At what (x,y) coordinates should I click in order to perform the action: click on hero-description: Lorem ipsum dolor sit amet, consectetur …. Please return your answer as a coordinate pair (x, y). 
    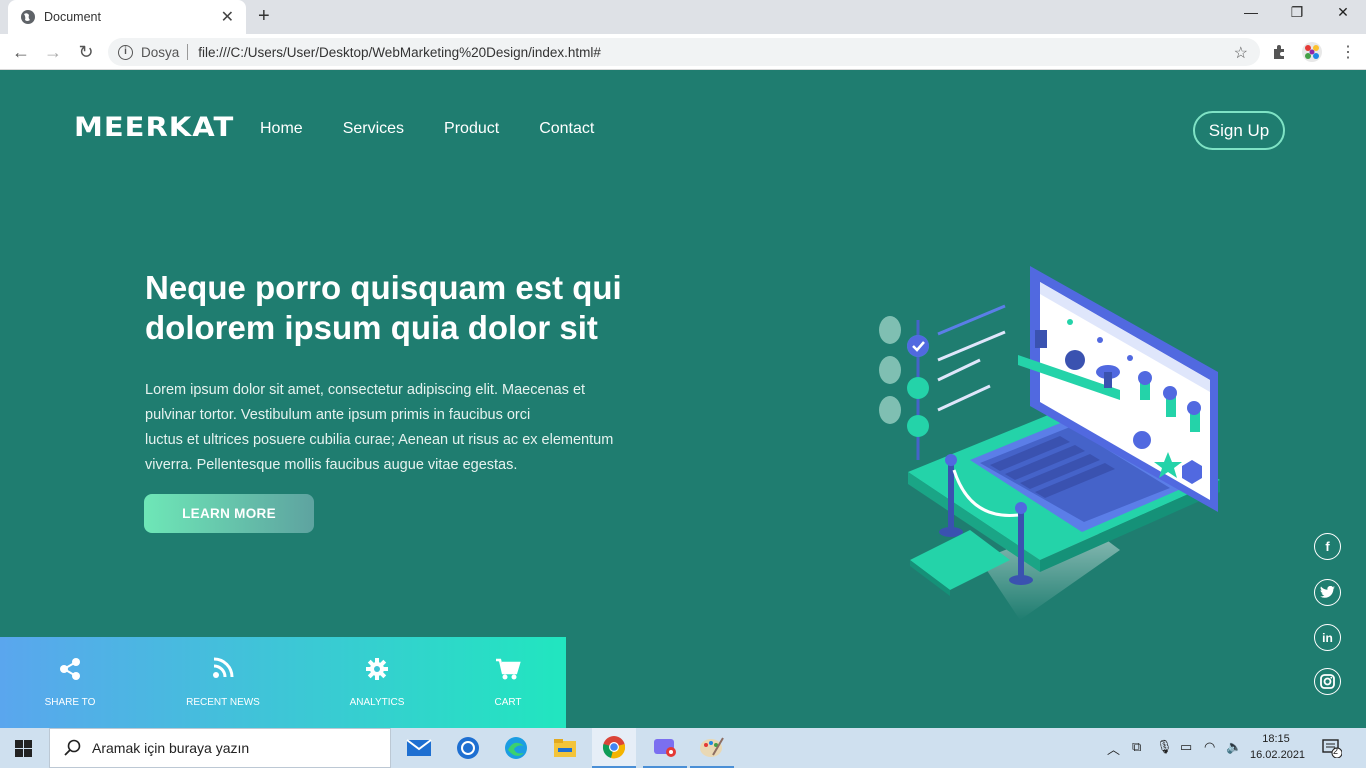
    Looking at the image, I should click on (405, 428).